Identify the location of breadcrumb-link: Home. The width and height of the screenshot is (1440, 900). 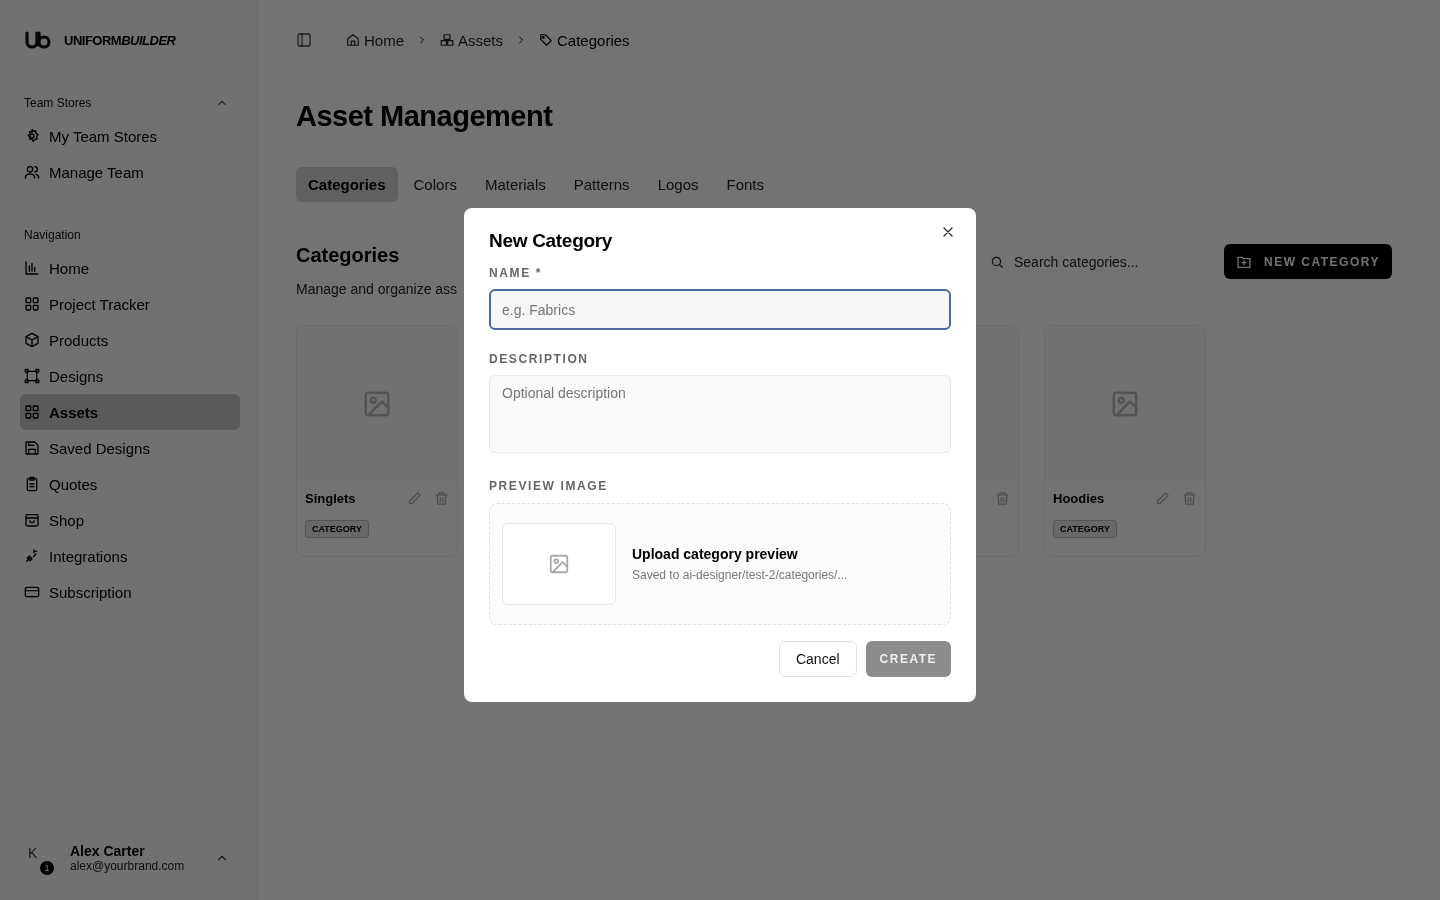
(375, 40).